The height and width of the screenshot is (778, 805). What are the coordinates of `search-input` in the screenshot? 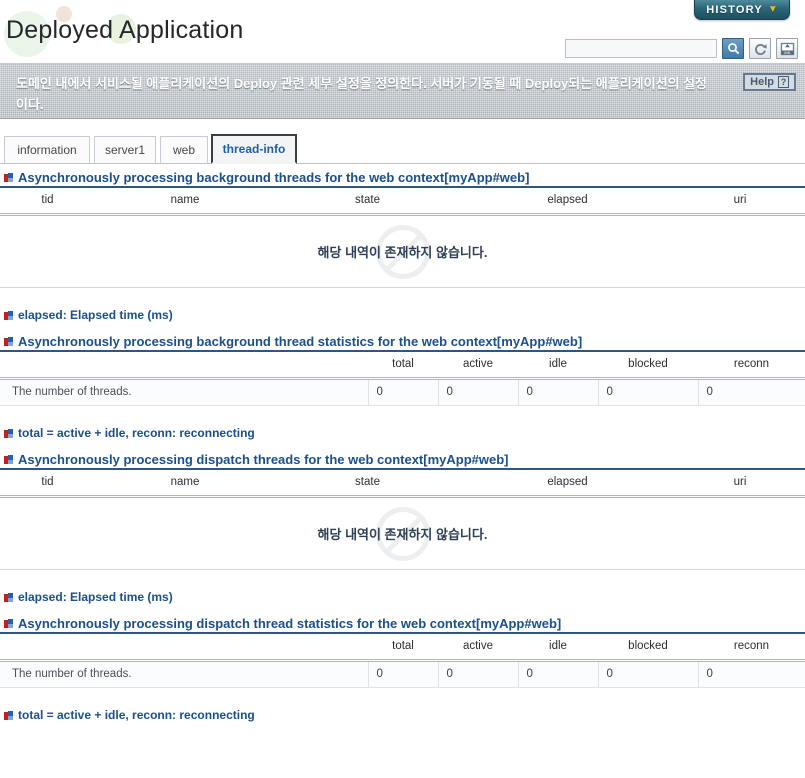 It's located at (641, 48).